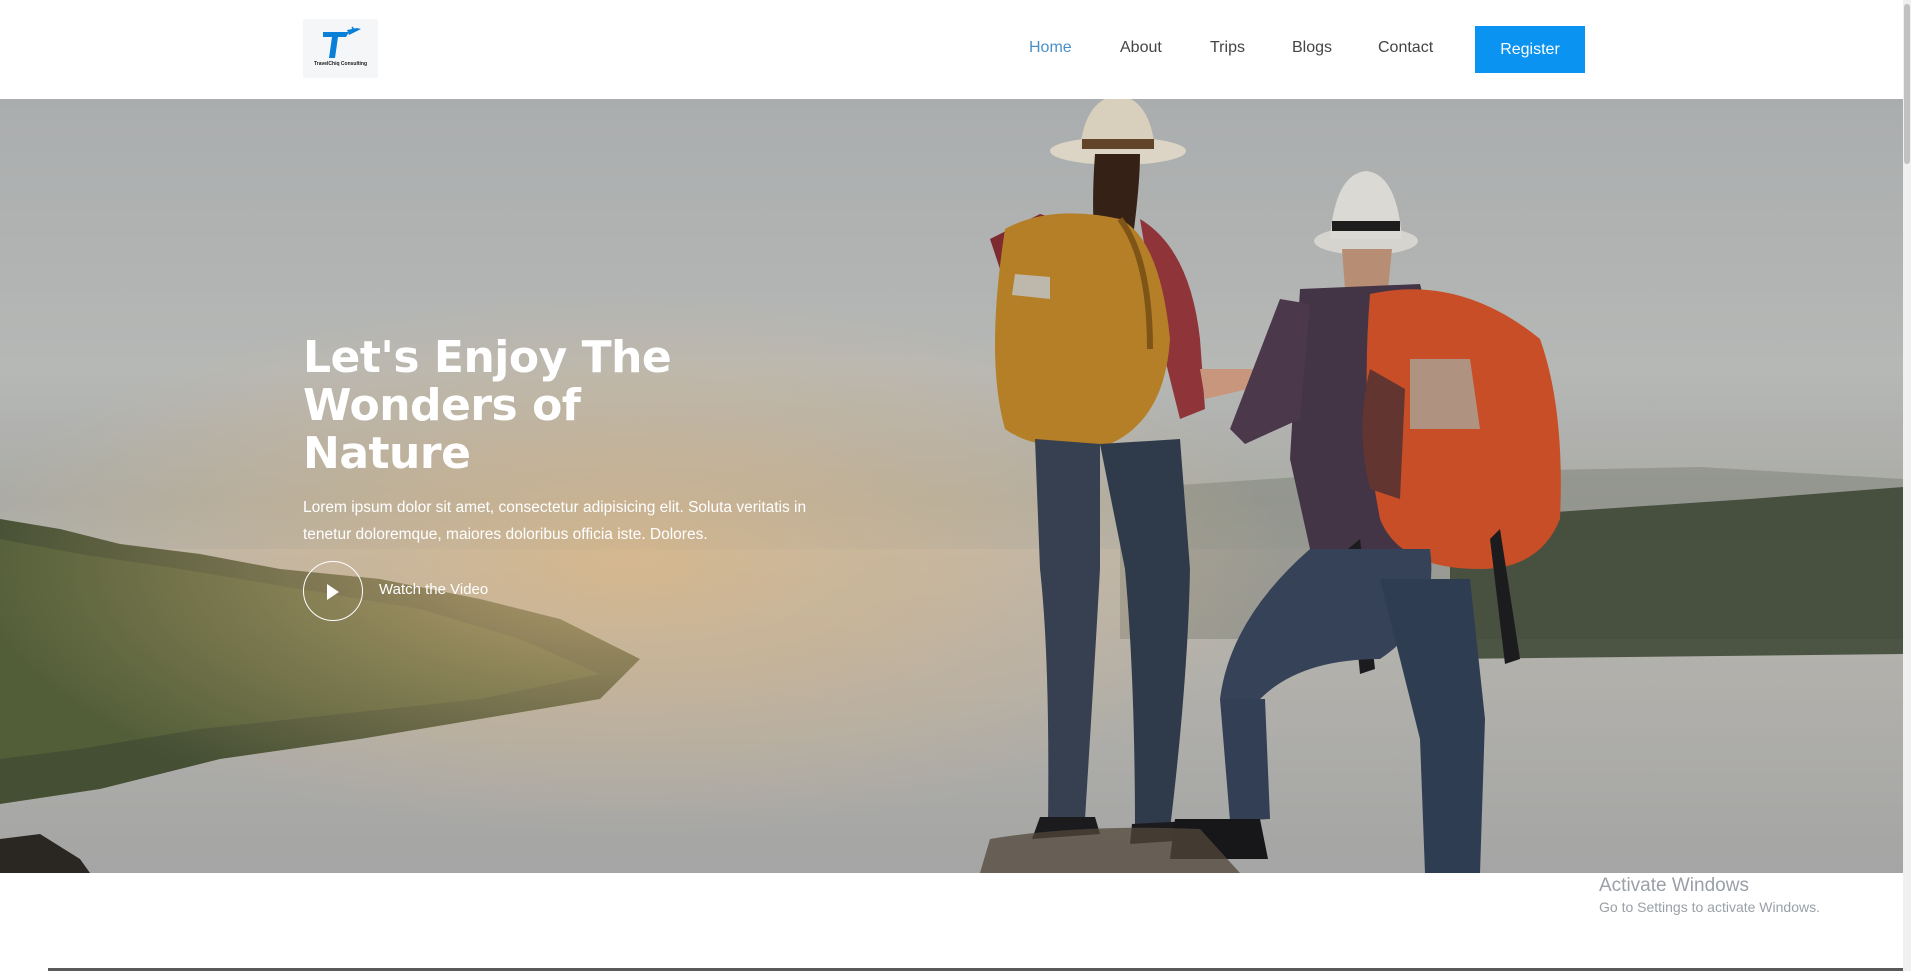 The image size is (1911, 971). I want to click on play-video-button, so click(333, 591).